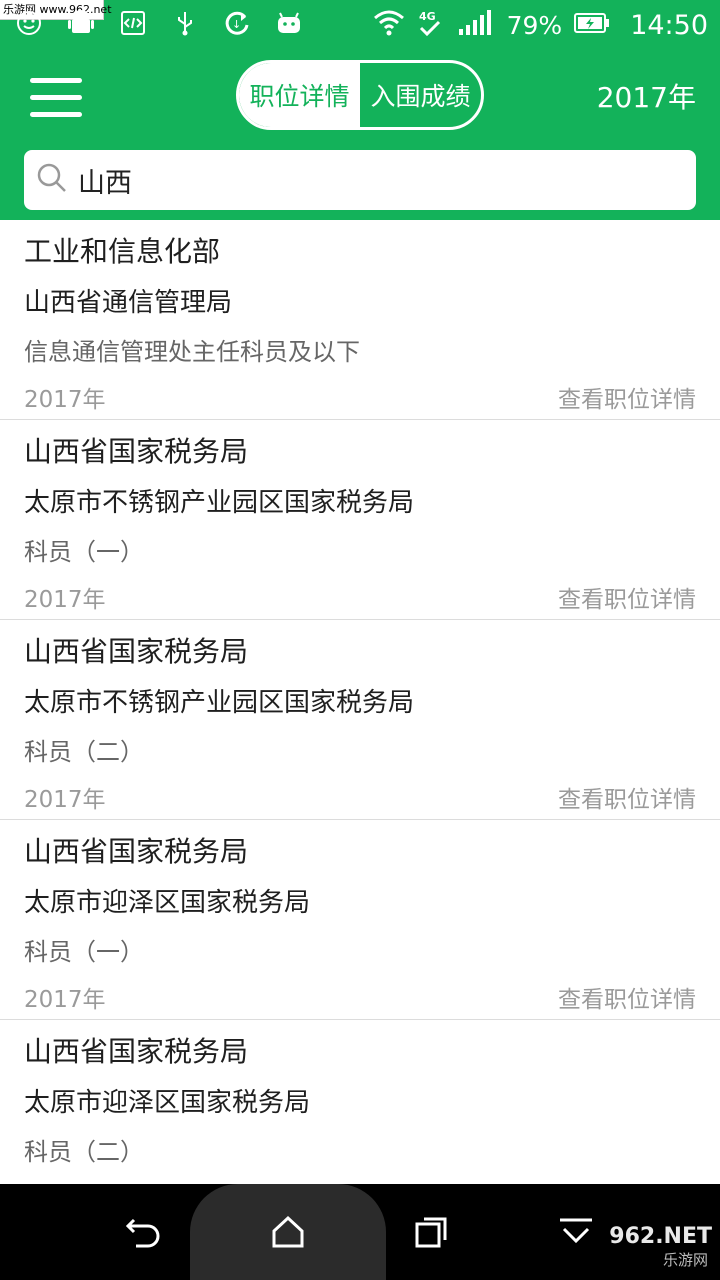 The height and width of the screenshot is (1280, 720). What do you see at coordinates (646, 96) in the screenshot?
I see `year-selector: 2017年` at bounding box center [646, 96].